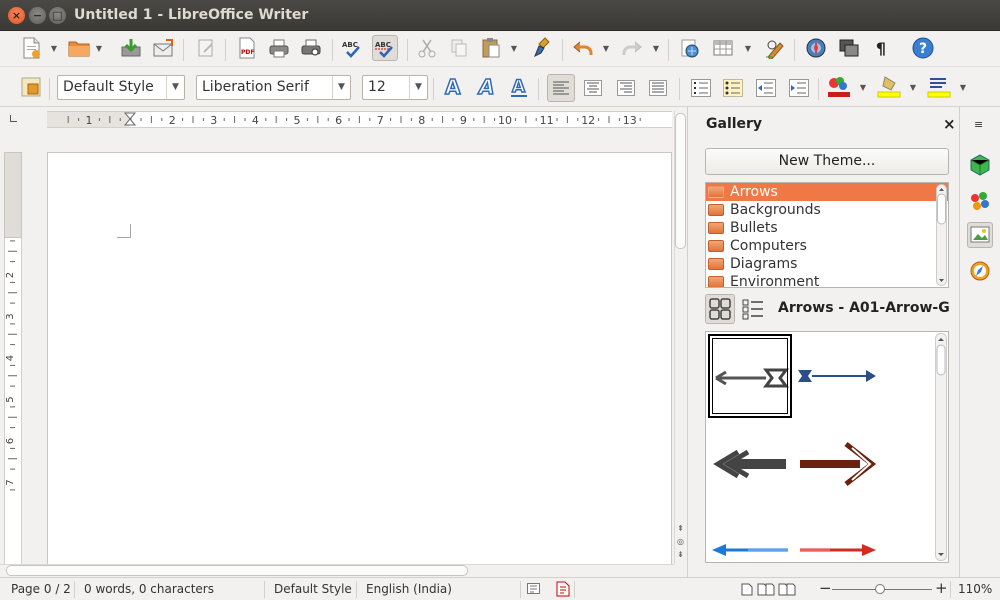  What do you see at coordinates (980, 165) in the screenshot?
I see `properties-icon` at bounding box center [980, 165].